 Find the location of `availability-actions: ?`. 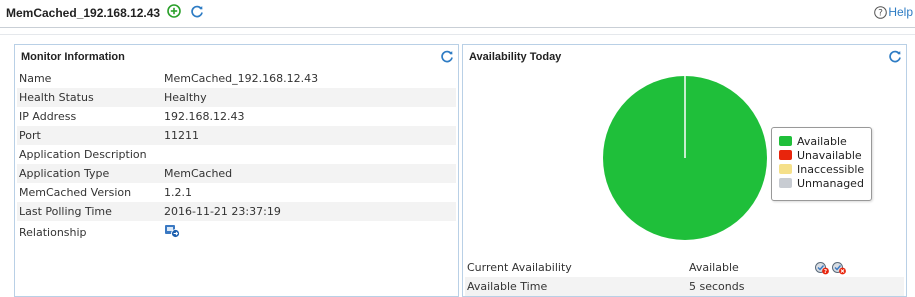

availability-actions: ? is located at coordinates (830, 268).